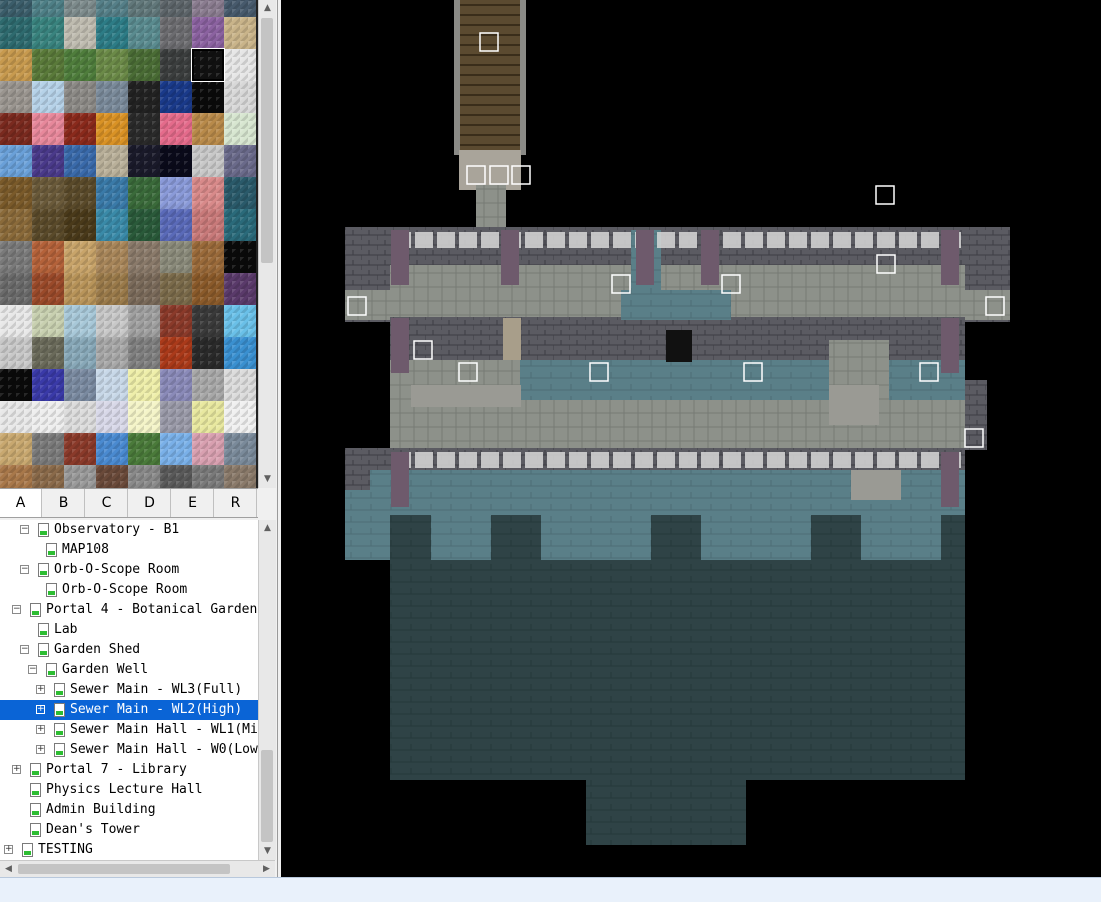  What do you see at coordinates (8, 869) in the screenshot?
I see `arrow-left-icon: ◀` at bounding box center [8, 869].